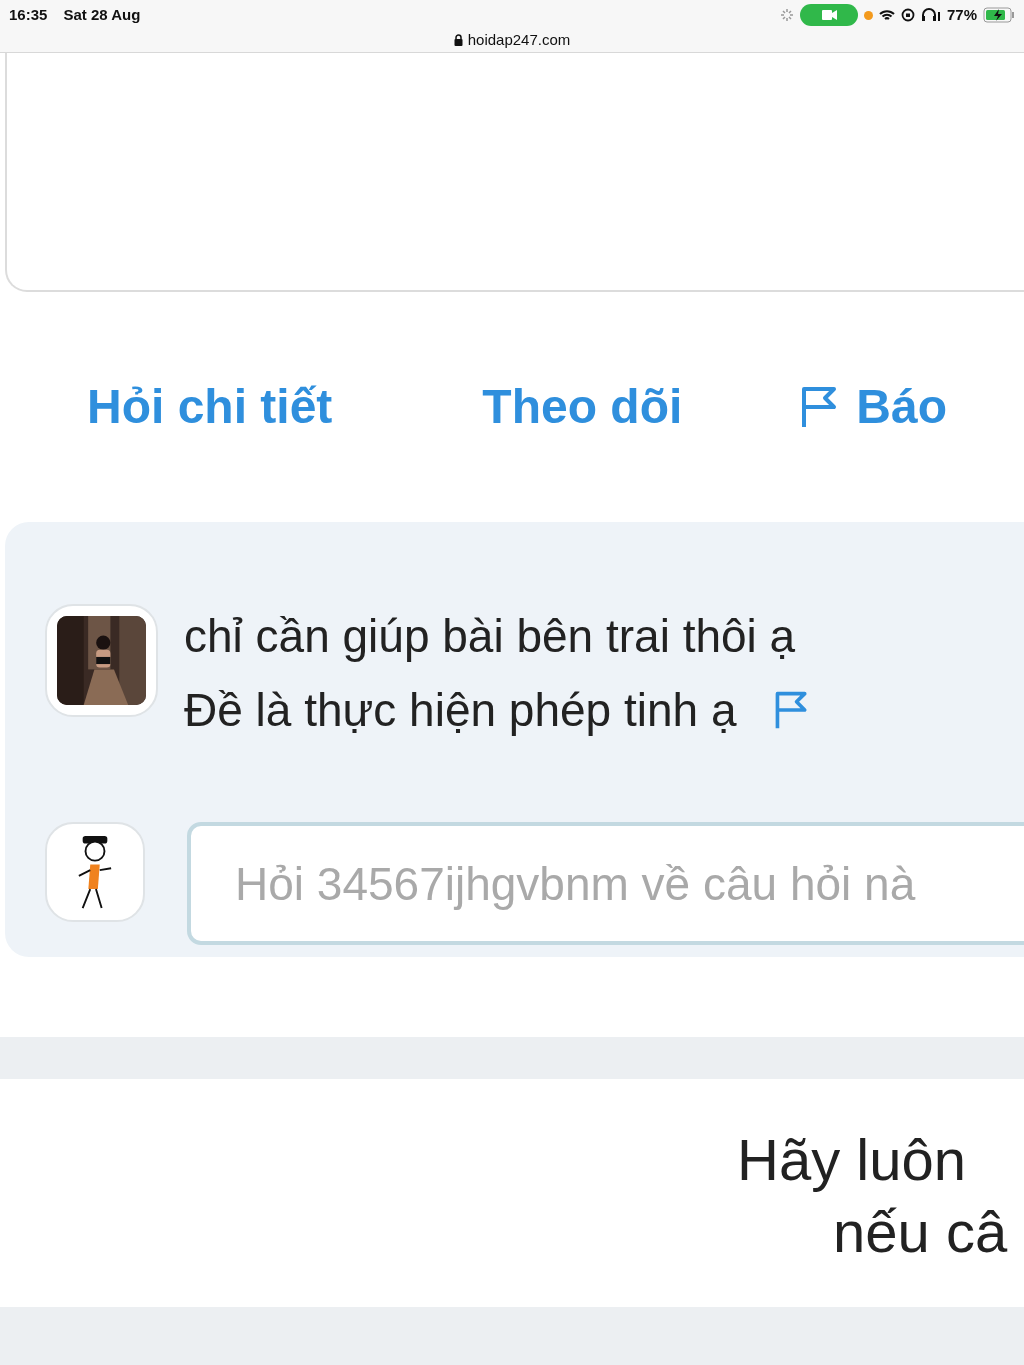  Describe the element at coordinates (961, 15) in the screenshot. I see `battery-percent: 77%` at that location.